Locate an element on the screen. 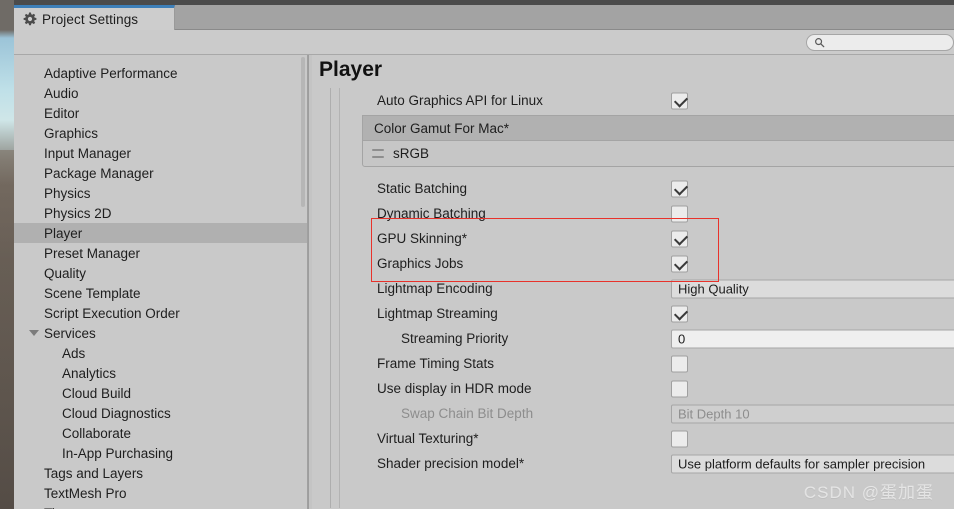  sidebar-item-package-manager: Package Manager is located at coordinates (160, 173).